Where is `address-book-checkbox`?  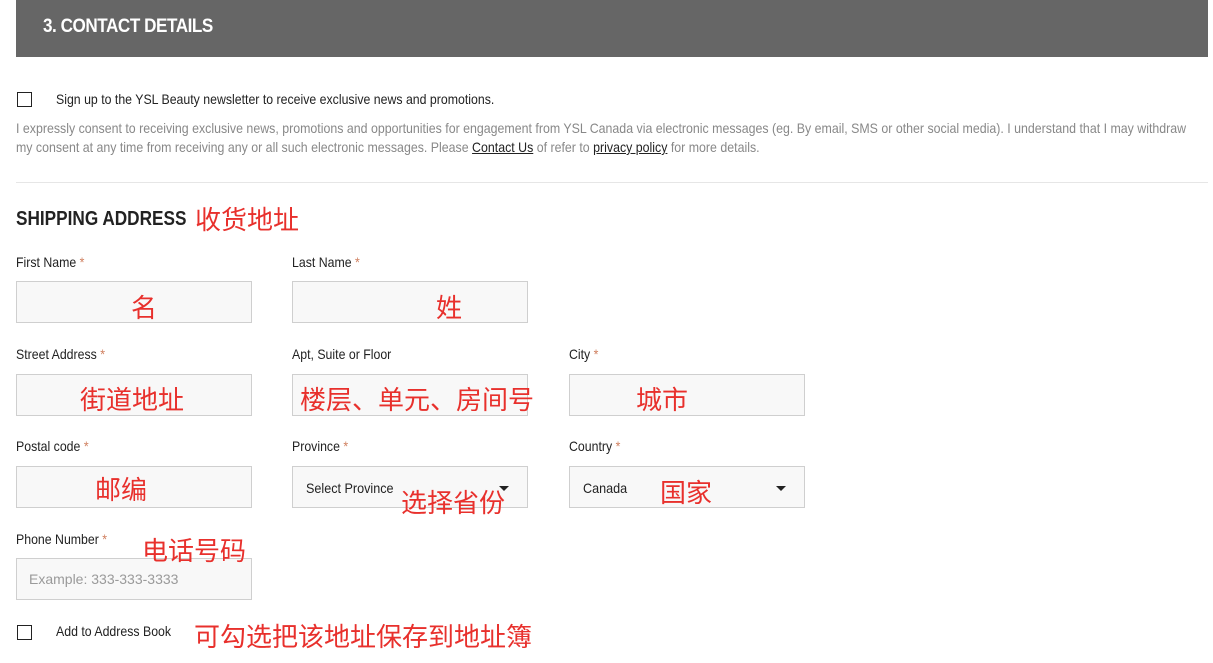 address-book-checkbox is located at coordinates (24, 632).